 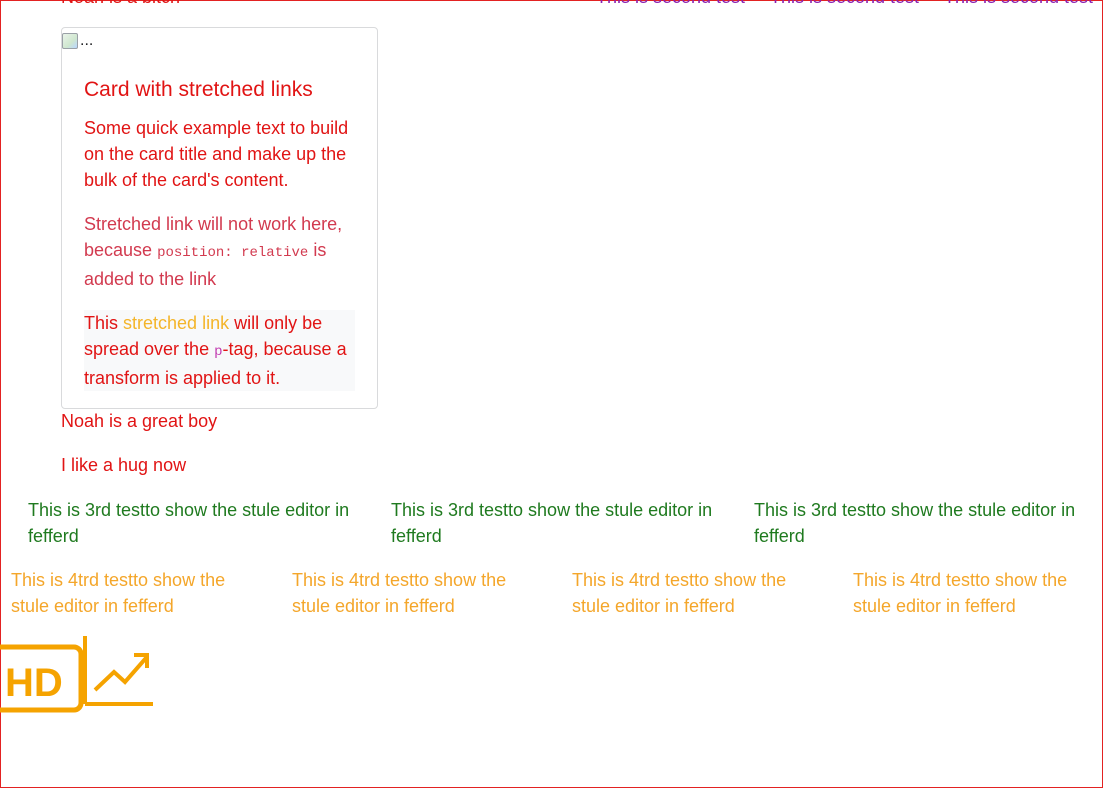 I want to click on transform-prefix: This, so click(x=101, y=323).